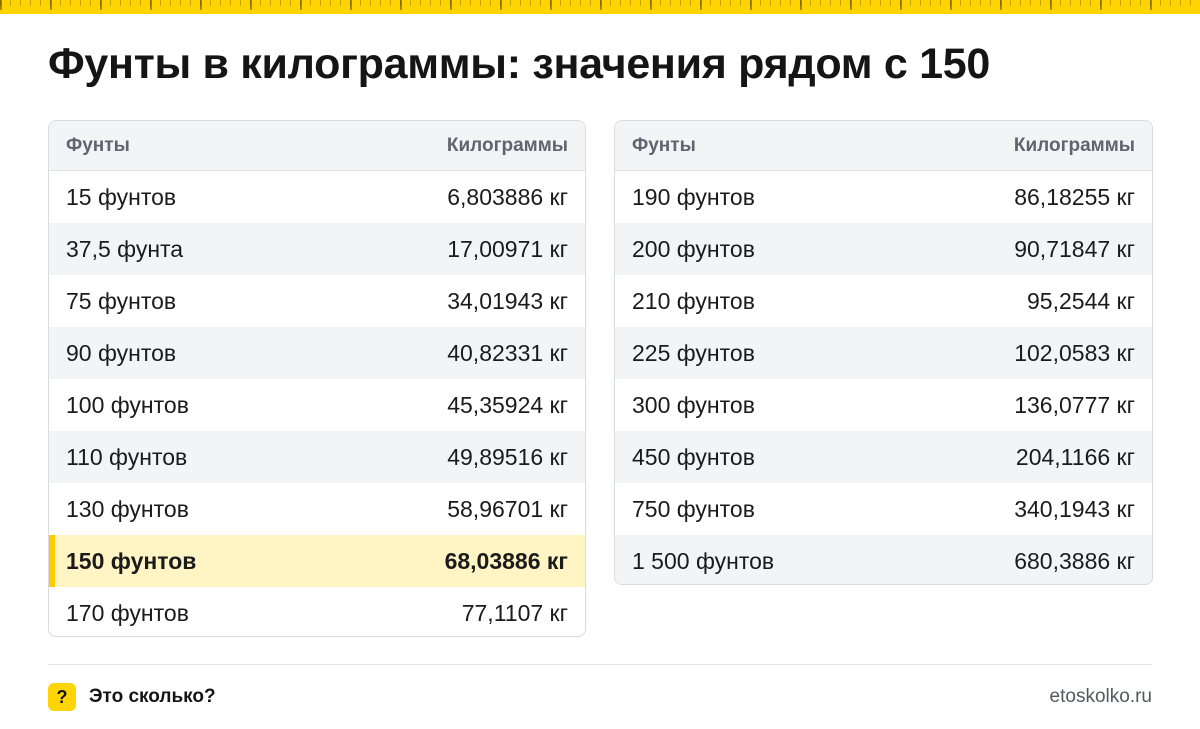  Describe the element at coordinates (317, 353) in the screenshot. I see `table-row: 90 фунтов 40,82331 кг` at that location.